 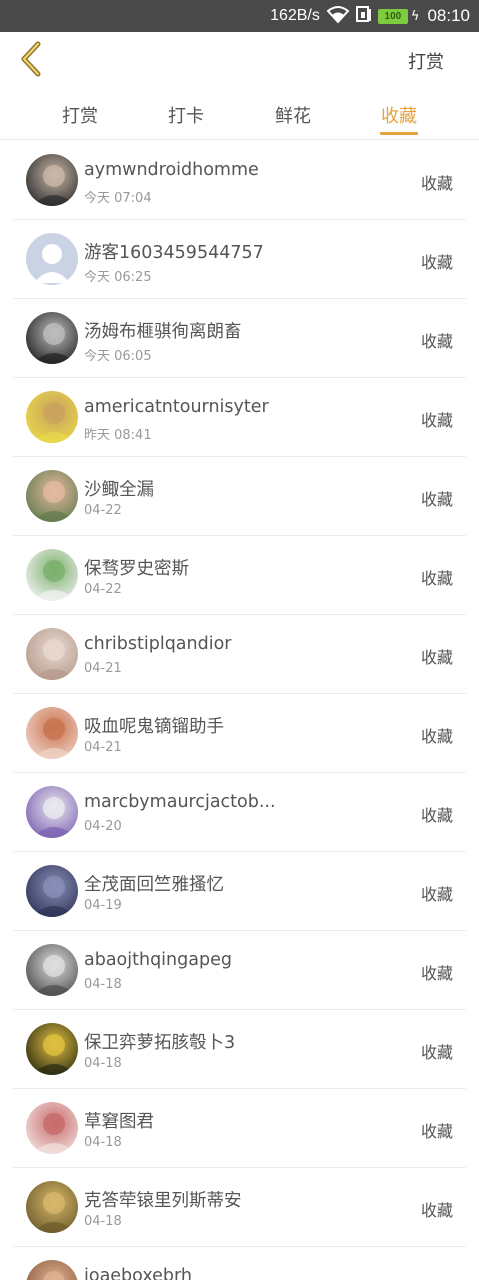 I want to click on list-item: 沙鲰全漏 04-22 收藏, so click(x=239, y=496).